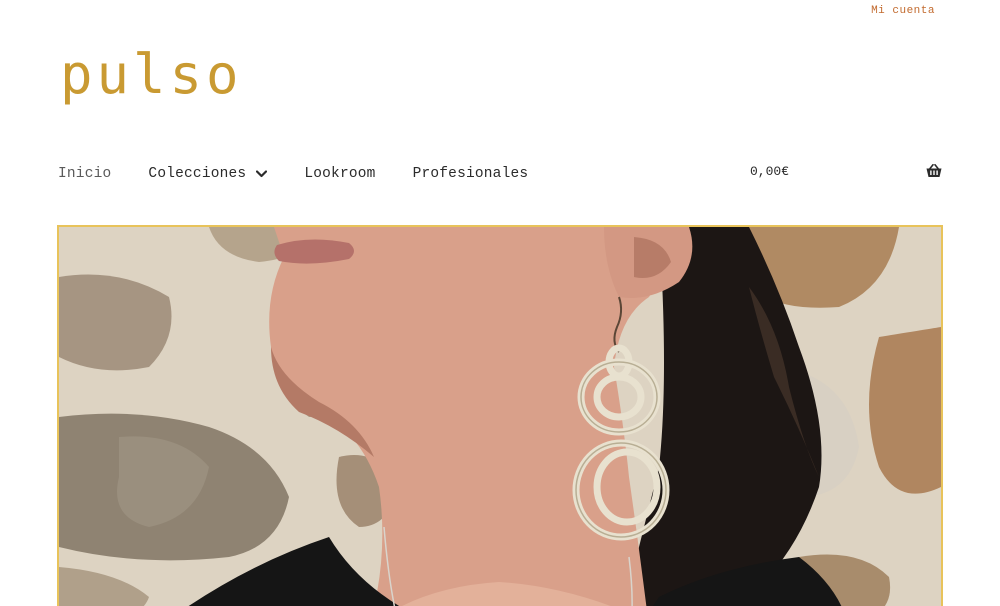 This screenshot has height=606, width=1000. I want to click on nav-item-label: Lookroom, so click(340, 174).